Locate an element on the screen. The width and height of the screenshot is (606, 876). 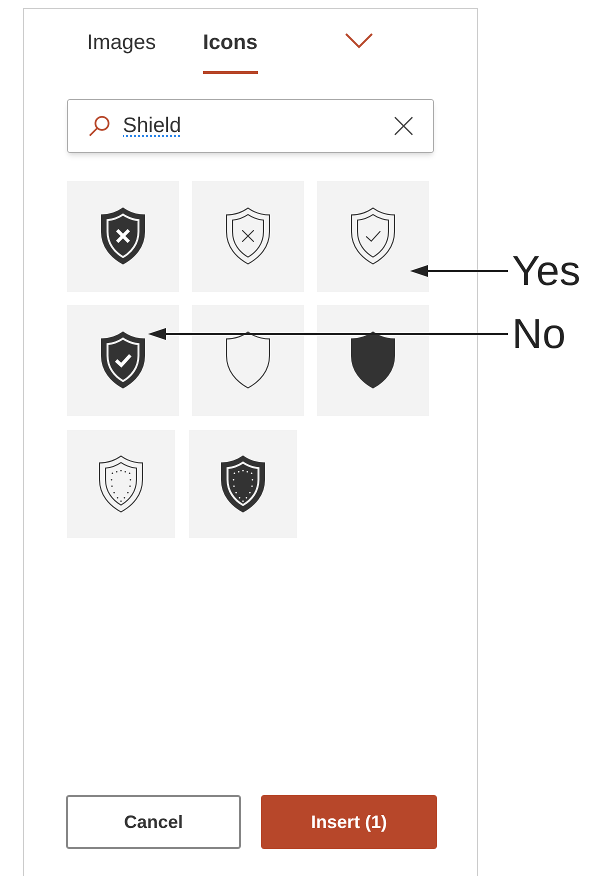
tab: Images is located at coordinates (121, 50).